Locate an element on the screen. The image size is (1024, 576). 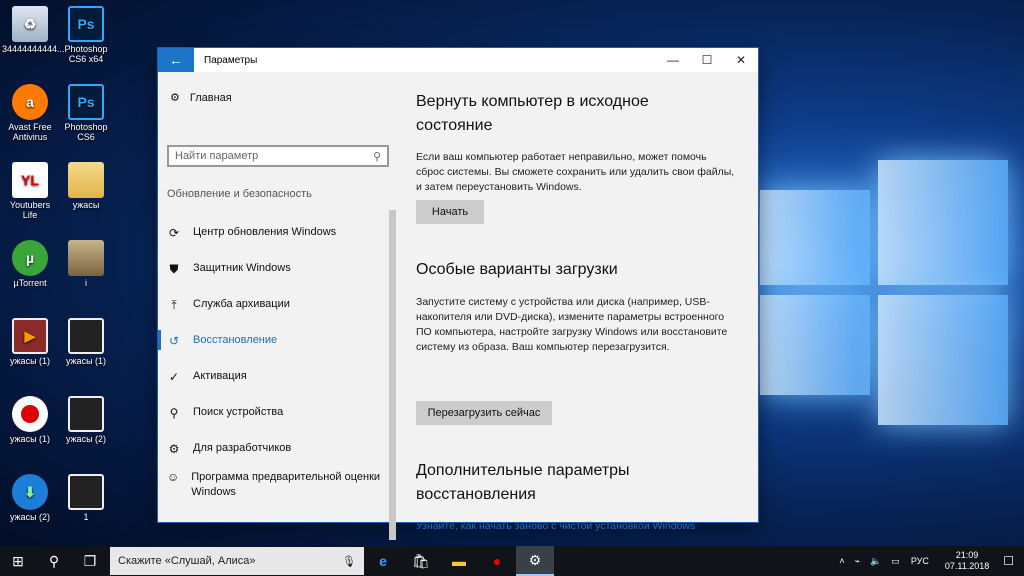
sidebar-item-find-device: ⚲ Поиск устройства is located at coordinates (281, 413).